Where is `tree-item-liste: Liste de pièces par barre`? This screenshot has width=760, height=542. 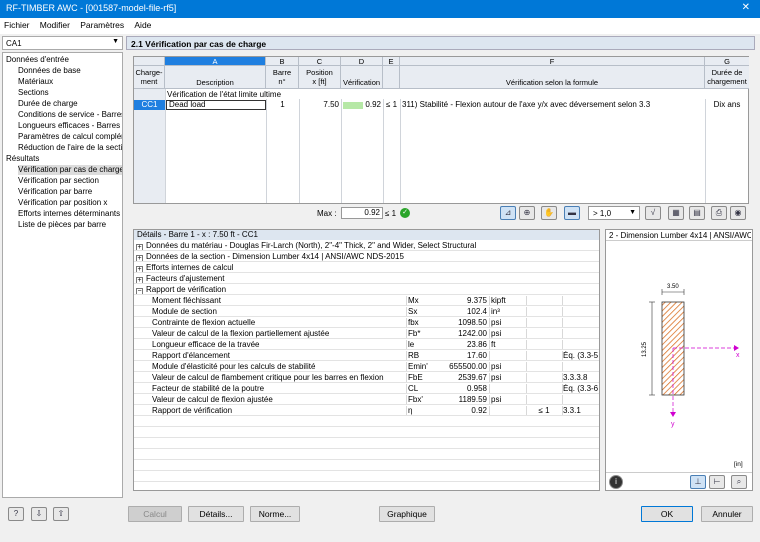
tree-item-liste: Liste de pièces par barre is located at coordinates (62, 225).